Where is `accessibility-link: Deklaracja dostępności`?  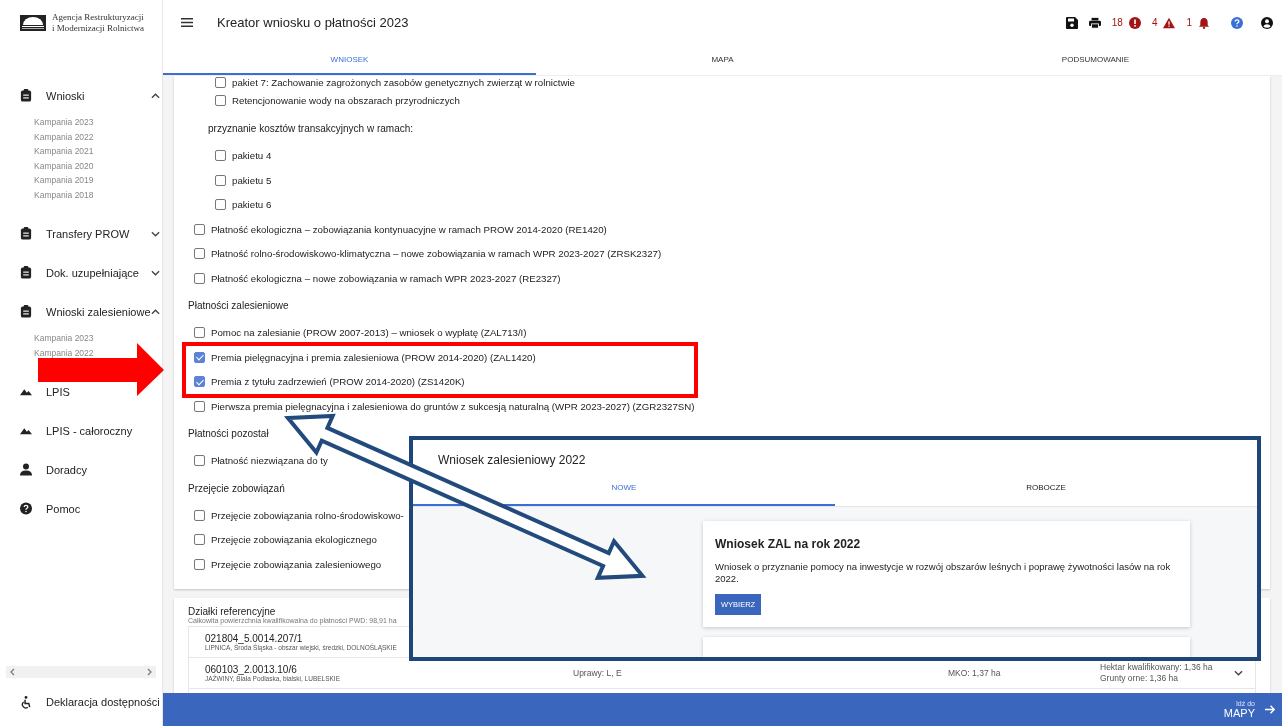
accessibility-link: Deklaracja dostępności is located at coordinates (103, 702).